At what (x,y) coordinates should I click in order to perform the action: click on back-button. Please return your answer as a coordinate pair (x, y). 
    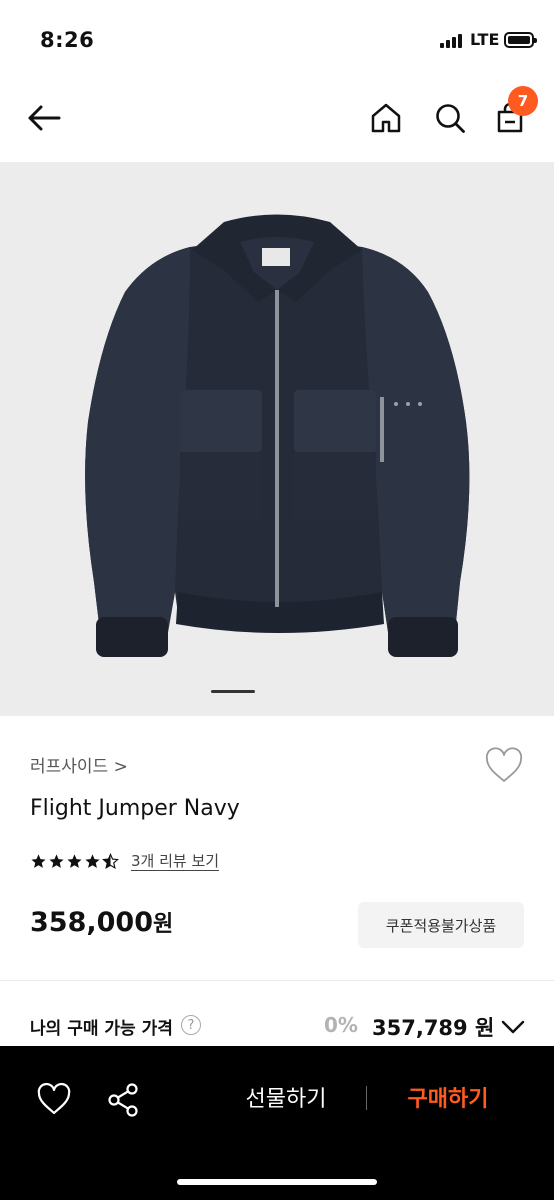
    Looking at the image, I should click on (44, 118).